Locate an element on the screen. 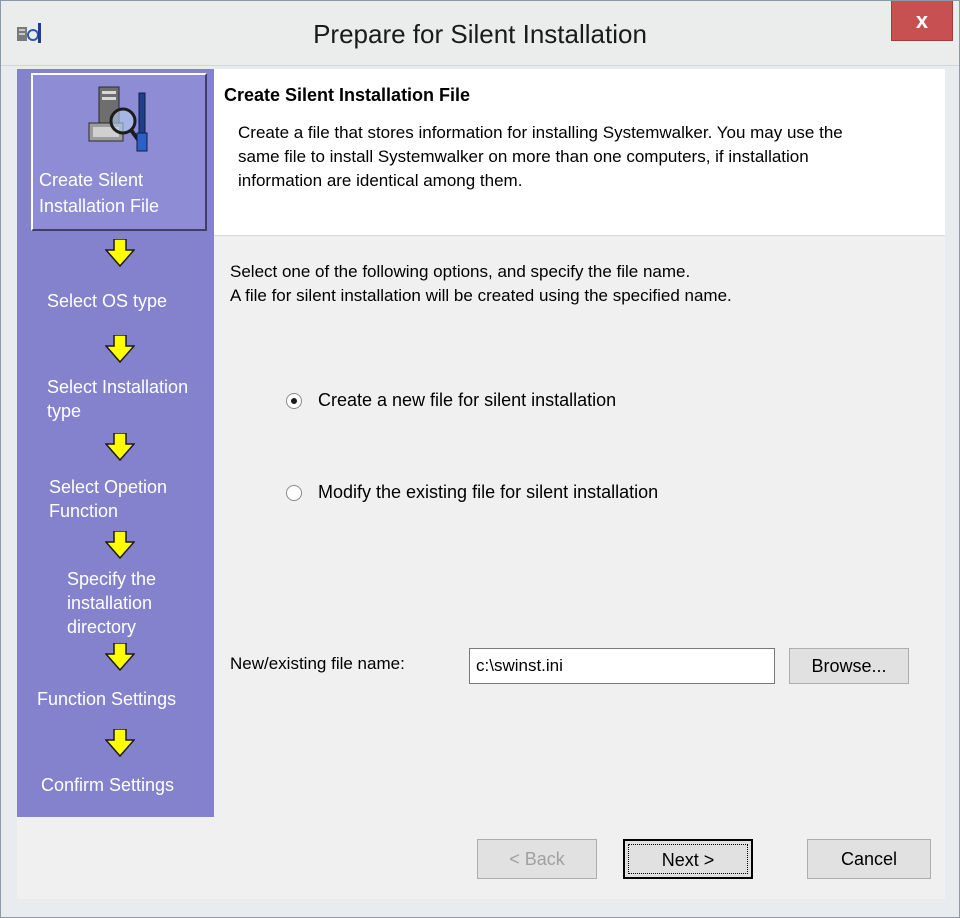  step-label-confirm-settings: Confirm Settings is located at coordinates (108, 785).